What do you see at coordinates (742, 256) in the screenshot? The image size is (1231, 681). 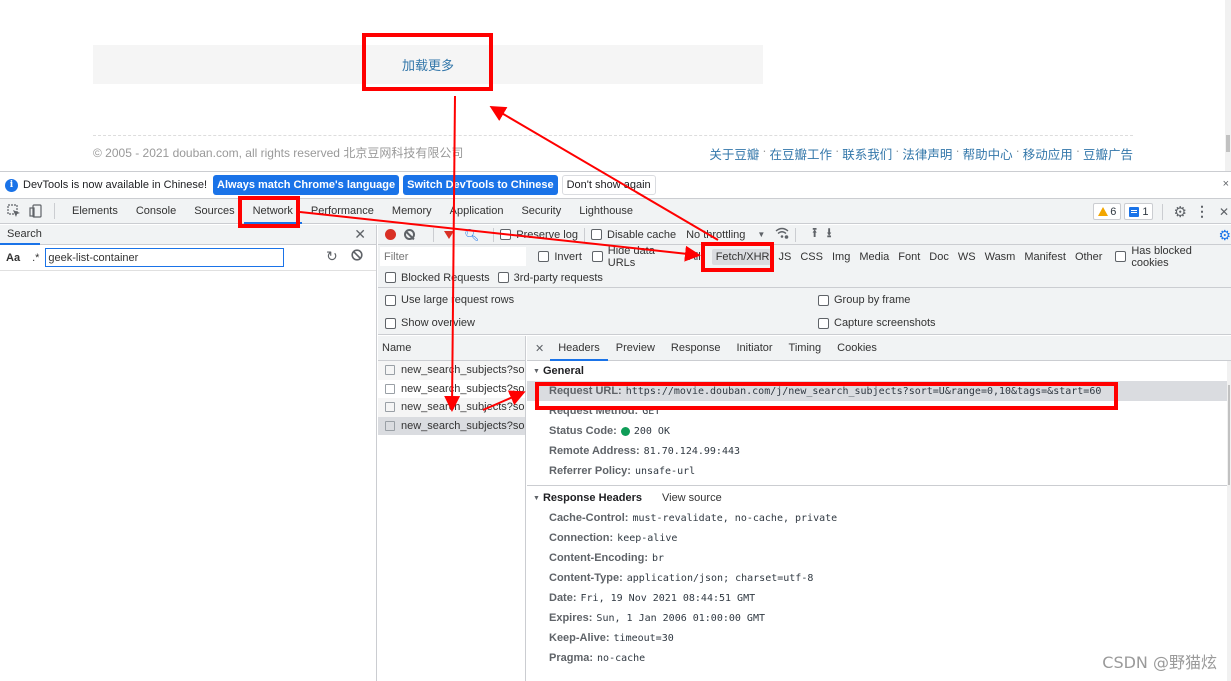 I see `filter-type-fetch-xhr: Fetch/XHR` at bounding box center [742, 256].